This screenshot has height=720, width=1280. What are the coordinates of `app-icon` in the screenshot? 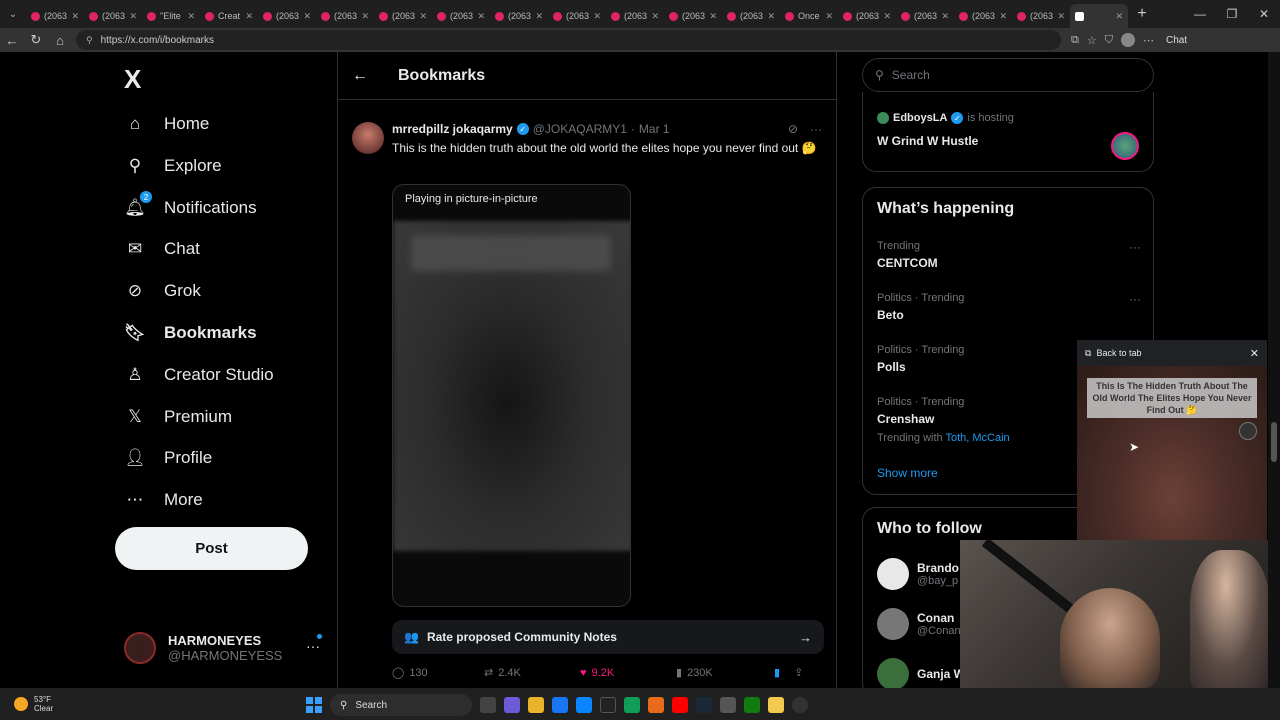 It's located at (728, 705).